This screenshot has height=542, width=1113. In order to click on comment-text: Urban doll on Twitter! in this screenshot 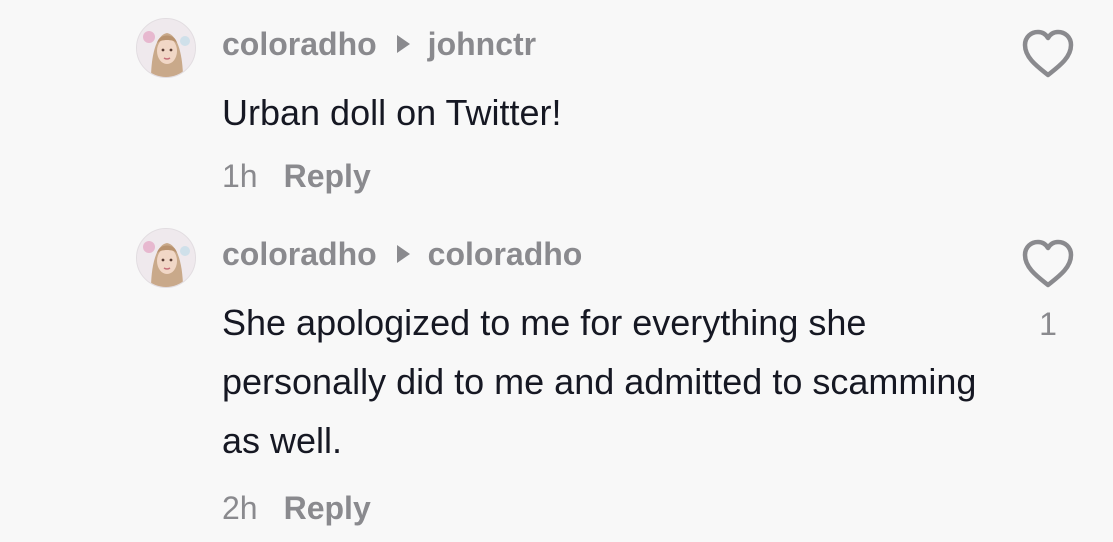, I will do `click(392, 112)`.